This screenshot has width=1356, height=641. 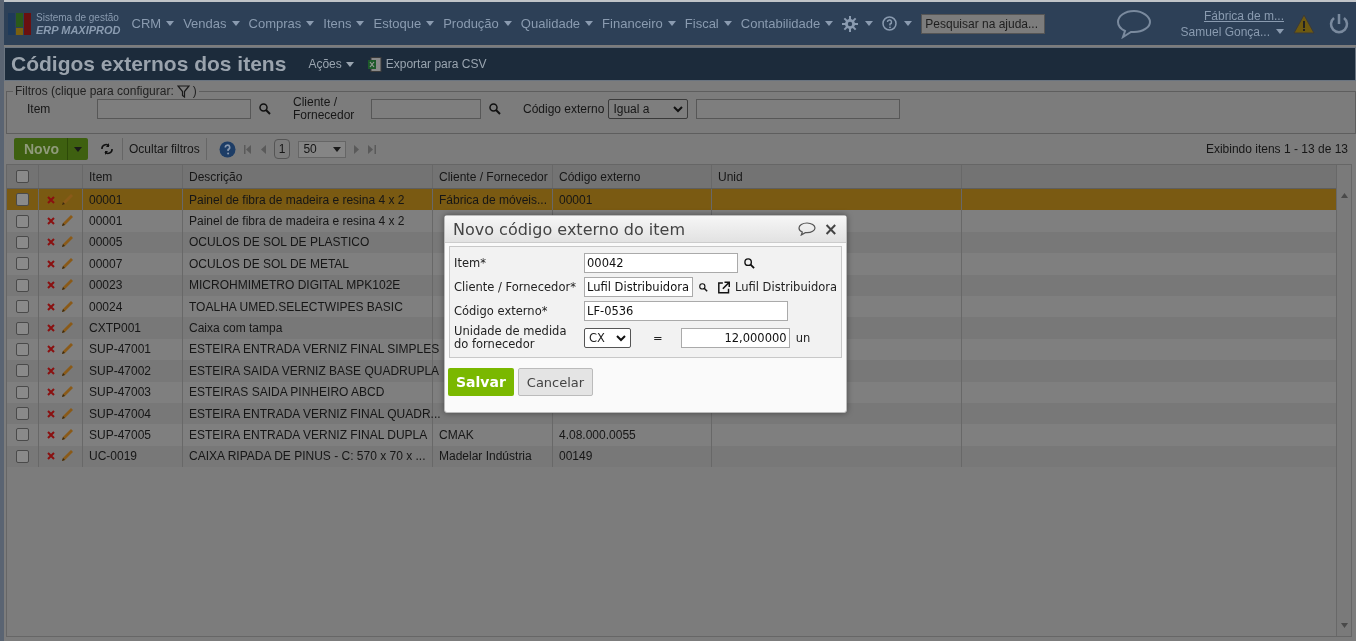 I want to click on table-cell: ESTEIRAS SAIDA PINHEIRO ABCD, so click(x=287, y=392).